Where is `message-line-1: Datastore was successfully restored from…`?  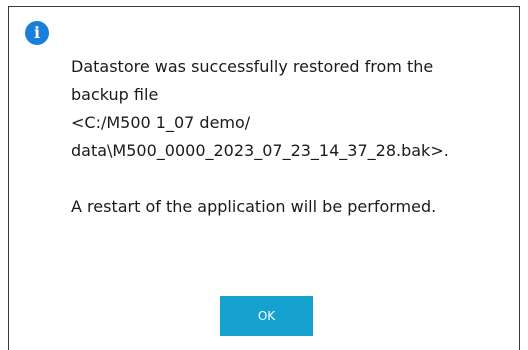
message-line-1: Datastore was successfully restored from… is located at coordinates (252, 66).